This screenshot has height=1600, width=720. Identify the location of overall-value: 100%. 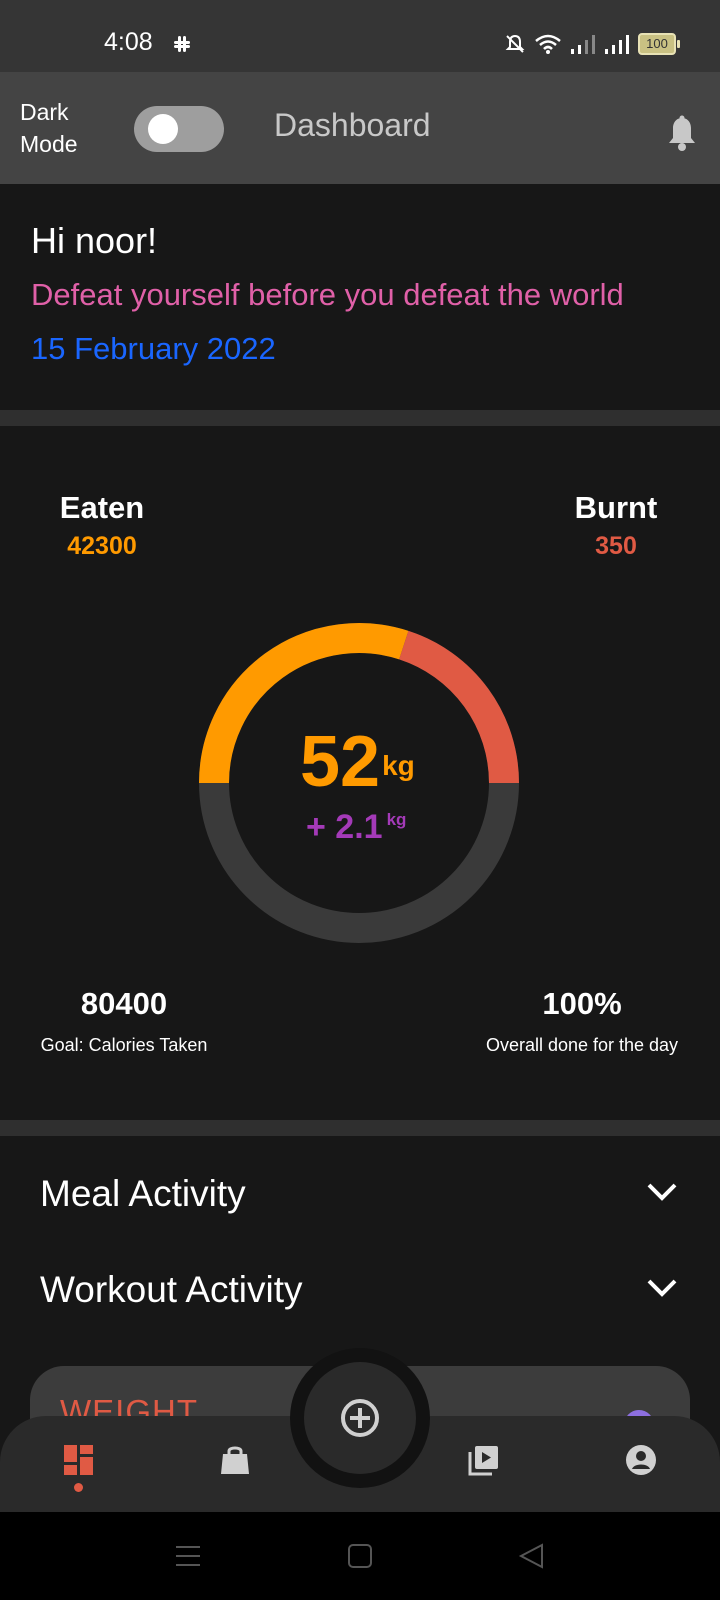
(582, 1003).